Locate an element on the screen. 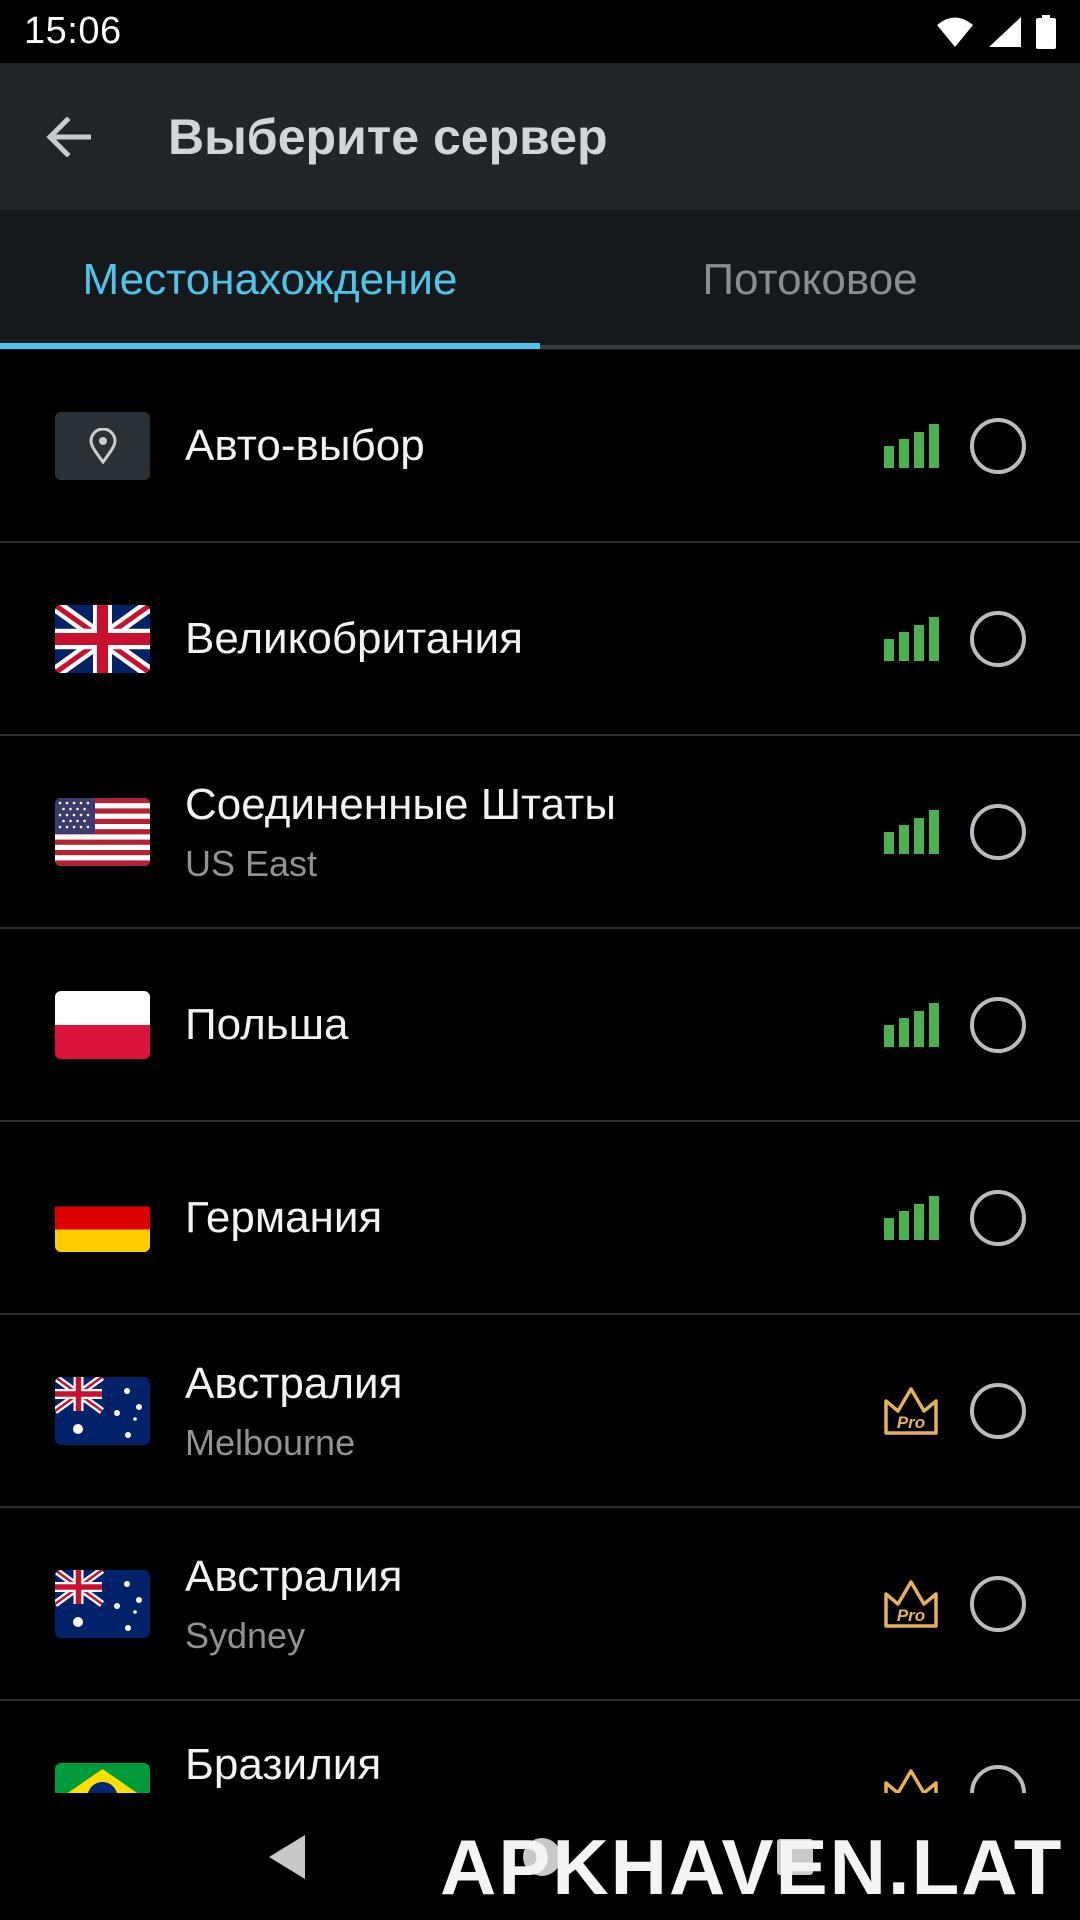 The image size is (1080, 1920). brazil-flag-icon is located at coordinates (102, 1778).